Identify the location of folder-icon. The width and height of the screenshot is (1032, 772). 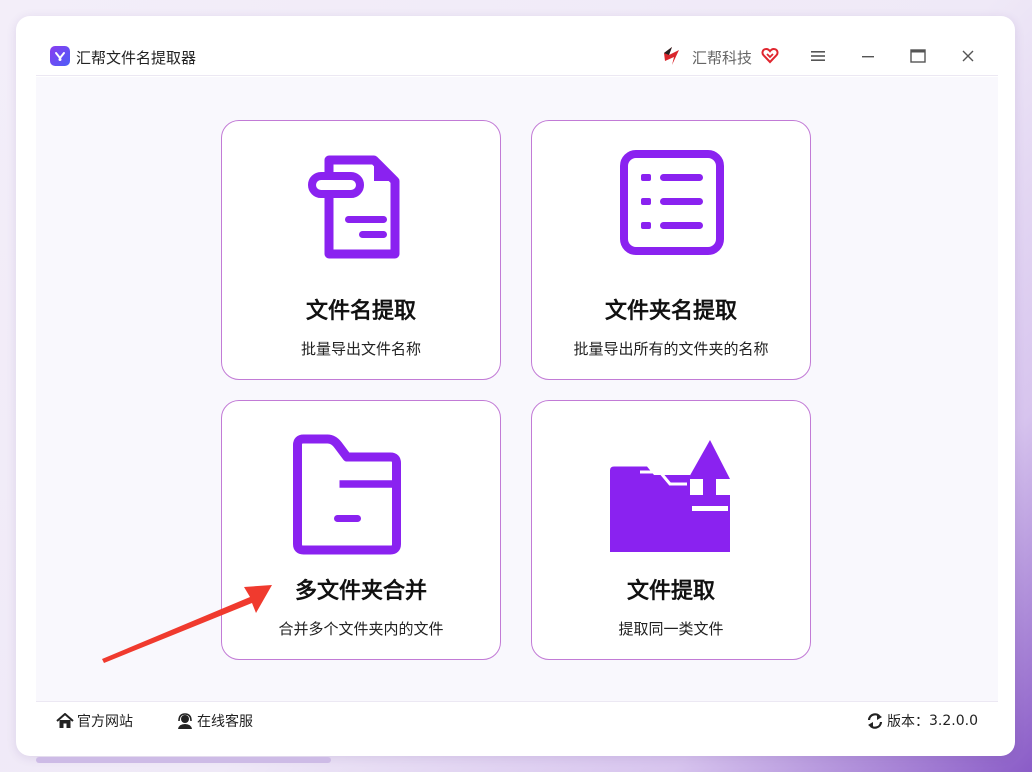
(347, 494).